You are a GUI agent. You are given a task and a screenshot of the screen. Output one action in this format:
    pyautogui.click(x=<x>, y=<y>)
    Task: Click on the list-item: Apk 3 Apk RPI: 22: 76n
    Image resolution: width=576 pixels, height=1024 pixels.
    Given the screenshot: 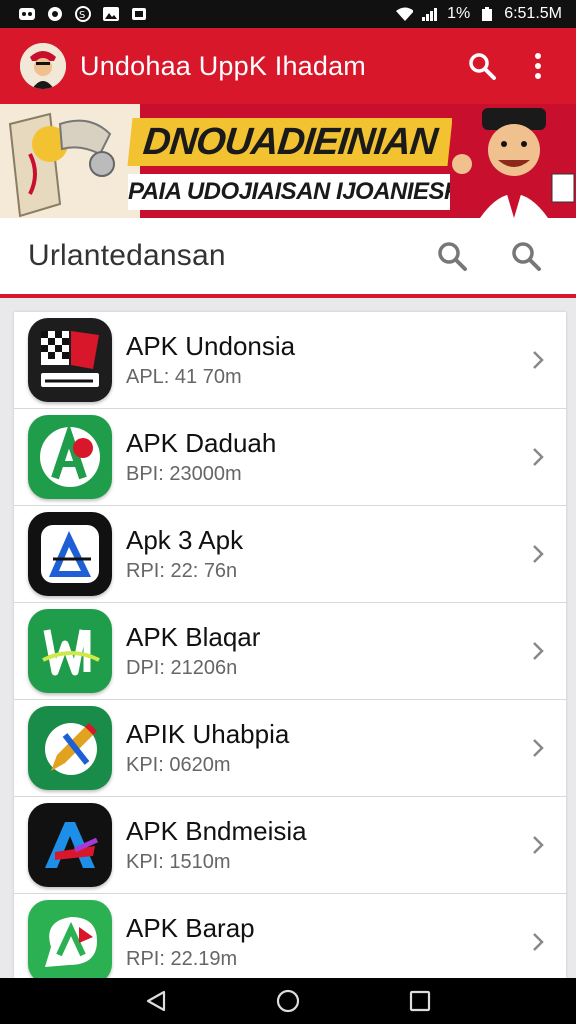 What is the action you would take?
    pyautogui.click(x=290, y=554)
    